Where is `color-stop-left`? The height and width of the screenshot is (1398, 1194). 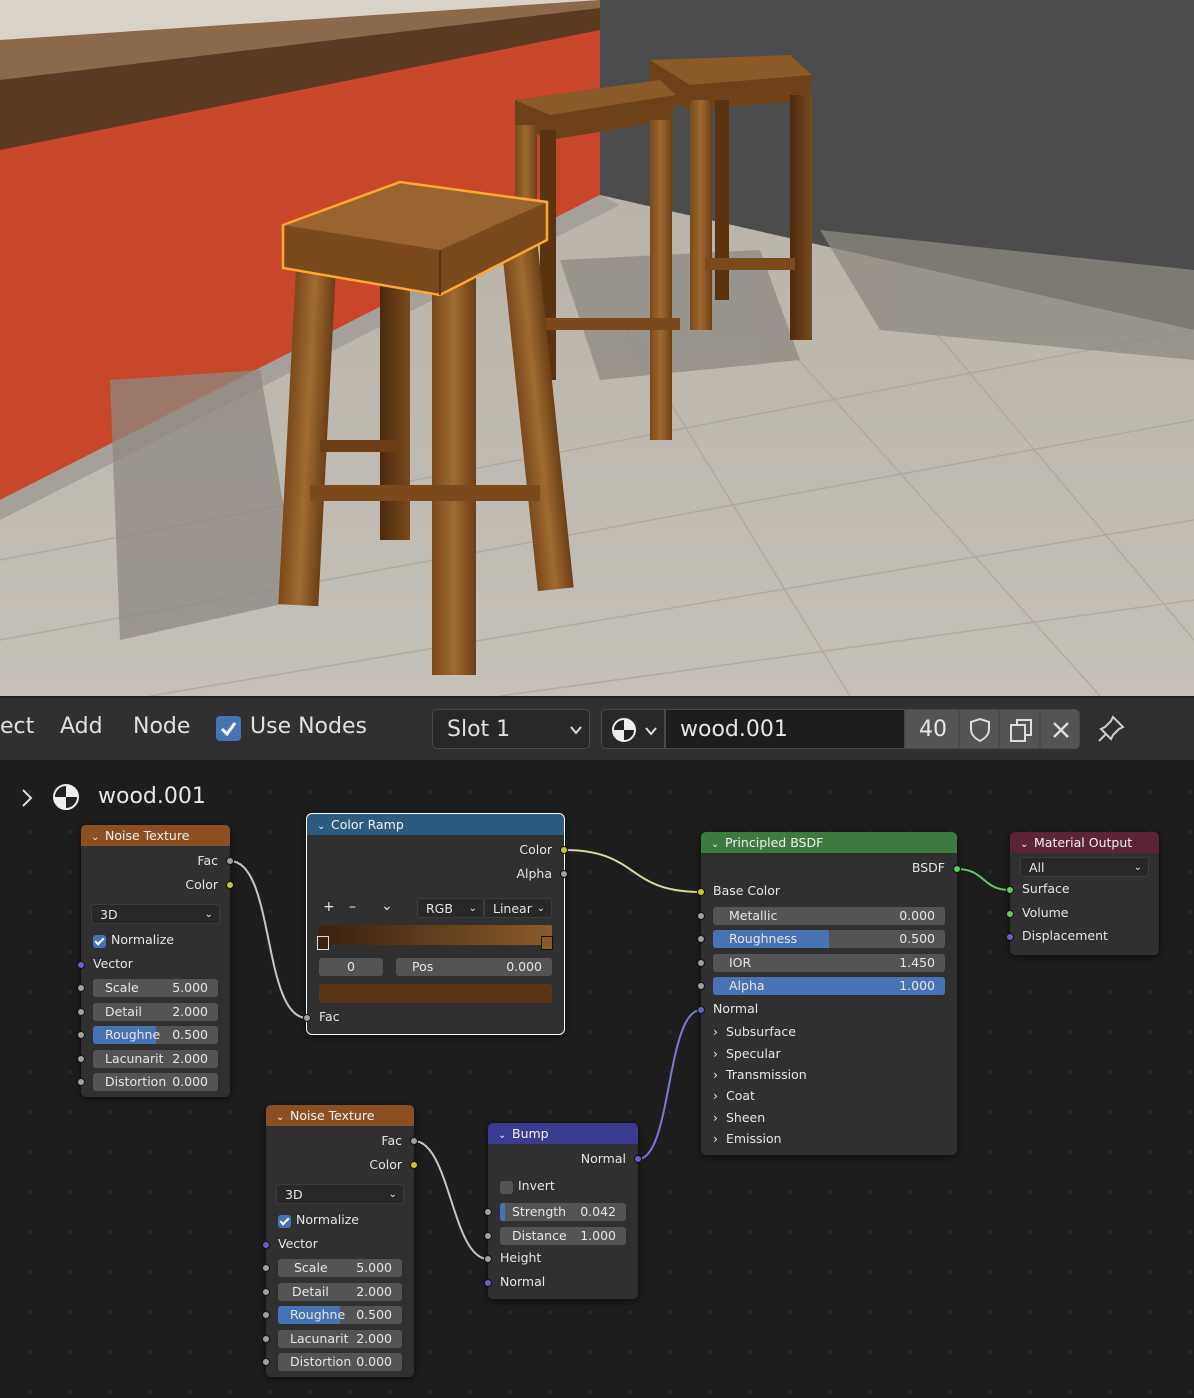 color-stop-left is located at coordinates (323, 943).